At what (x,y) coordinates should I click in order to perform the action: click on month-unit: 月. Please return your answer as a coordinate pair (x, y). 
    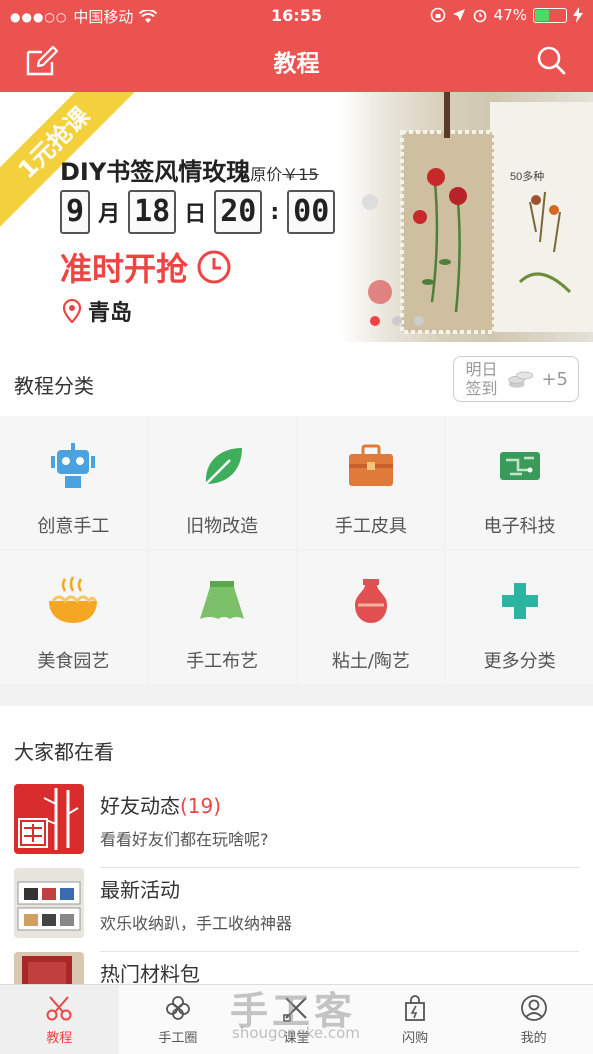
    Looking at the image, I should click on (109, 214).